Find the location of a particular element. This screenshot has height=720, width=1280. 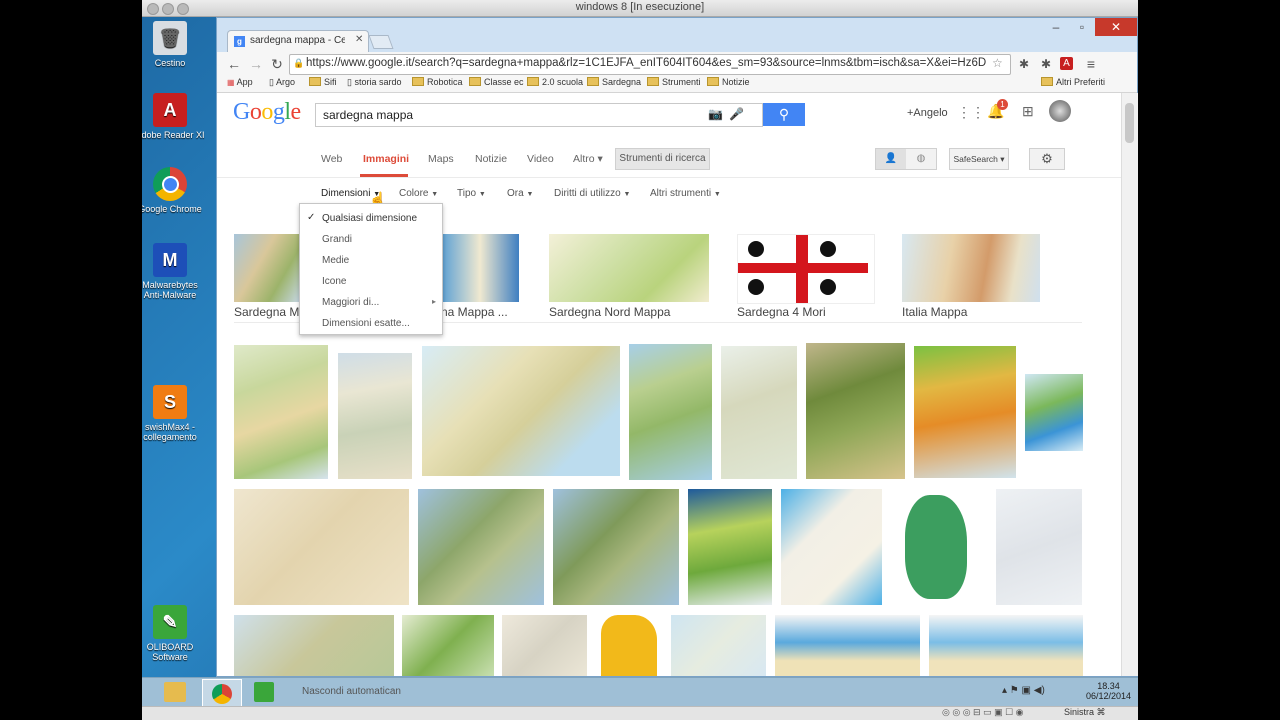

maximize-window-button: ▫ is located at coordinates (1082, 27).